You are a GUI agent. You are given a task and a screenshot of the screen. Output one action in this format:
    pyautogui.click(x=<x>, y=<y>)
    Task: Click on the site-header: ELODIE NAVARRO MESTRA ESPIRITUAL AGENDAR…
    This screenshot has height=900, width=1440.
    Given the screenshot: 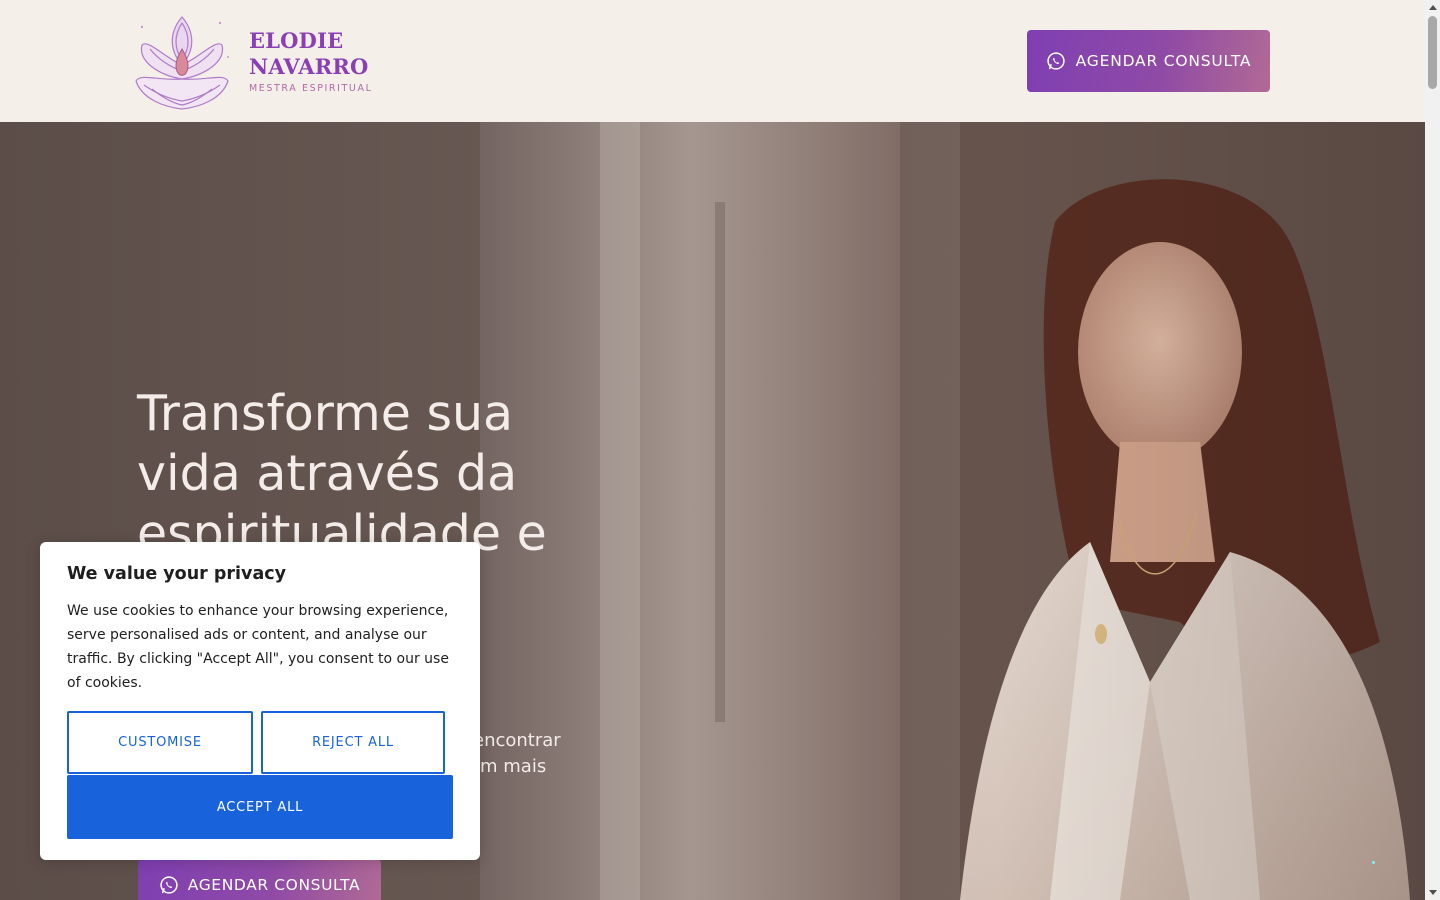 What is the action you would take?
    pyautogui.click(x=712, y=61)
    